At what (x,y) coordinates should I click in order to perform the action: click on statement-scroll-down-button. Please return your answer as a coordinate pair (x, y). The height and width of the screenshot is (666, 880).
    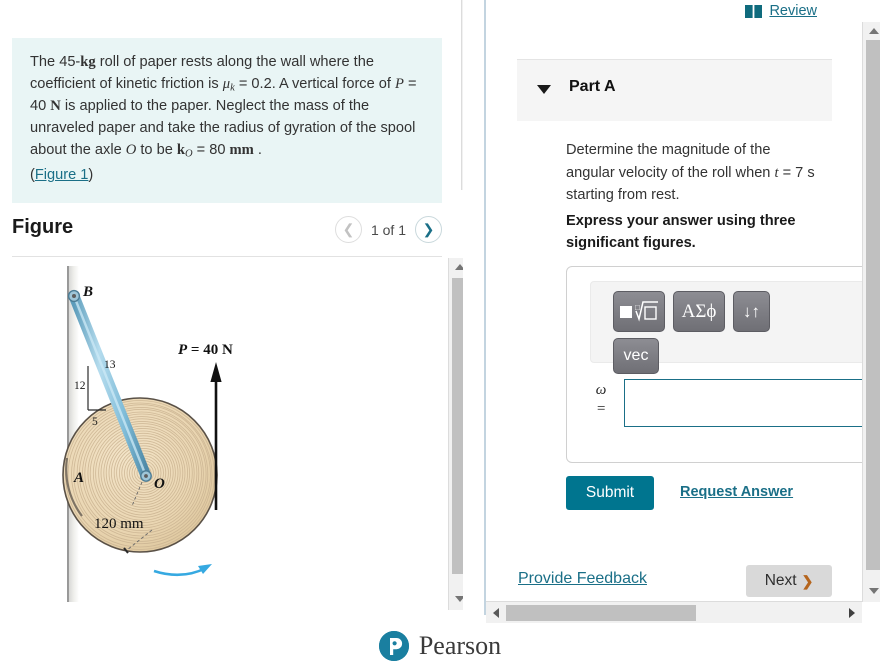
    Looking at the image, I should click on (462, 179).